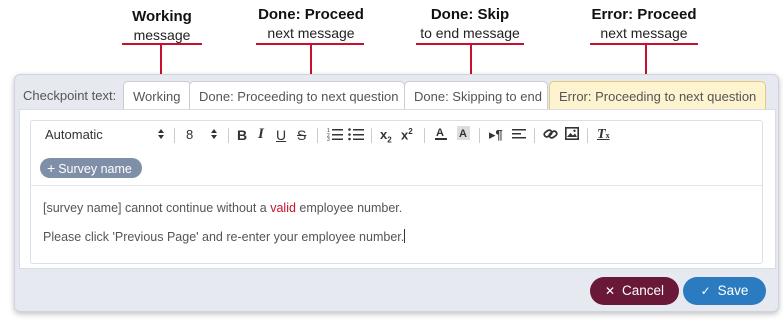 This screenshot has height=322, width=783. I want to click on survey-name-chip: + Survey name, so click(91, 168).